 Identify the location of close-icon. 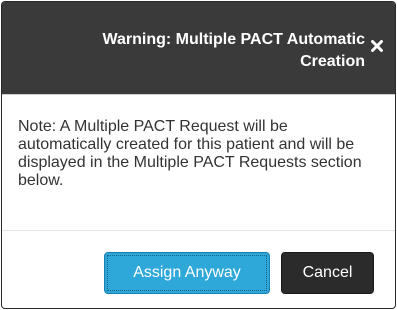
(377, 46).